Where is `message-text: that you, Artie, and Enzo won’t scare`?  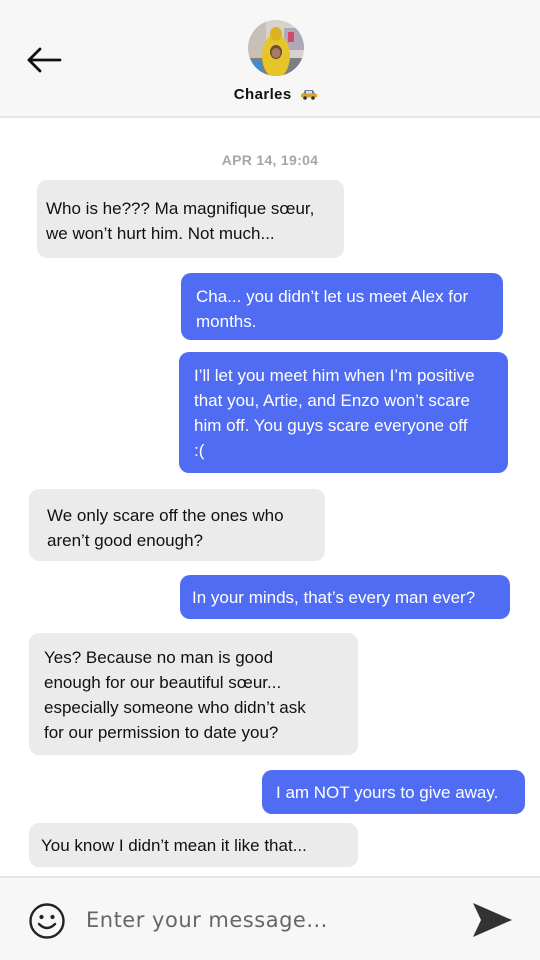
message-text: that you, Artie, and Enzo won’t scare is located at coordinates (332, 400).